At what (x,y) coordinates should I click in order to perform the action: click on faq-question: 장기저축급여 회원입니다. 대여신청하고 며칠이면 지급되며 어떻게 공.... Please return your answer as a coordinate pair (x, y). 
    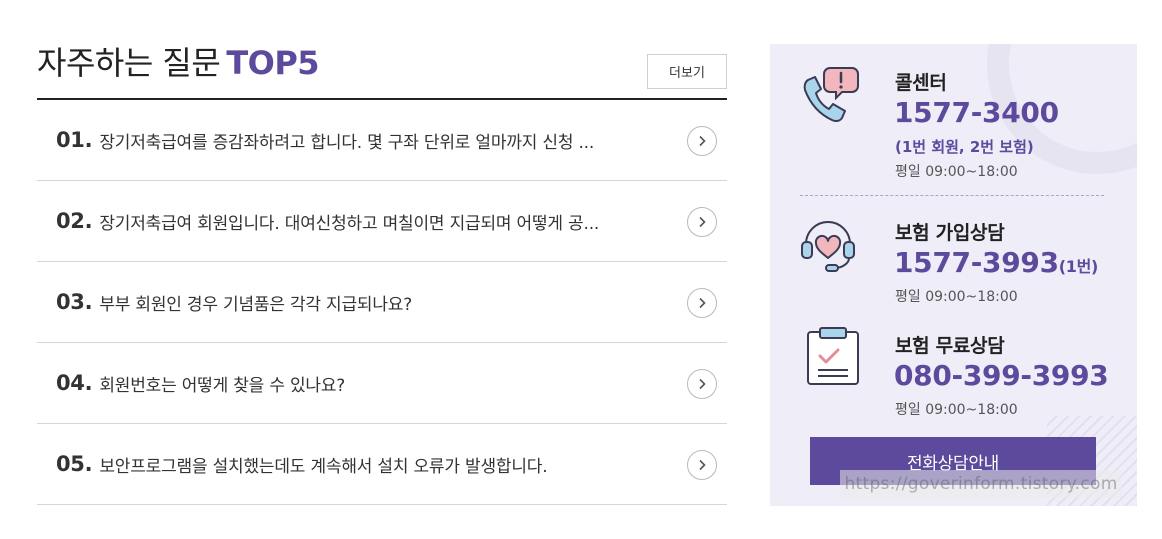
    Looking at the image, I should click on (386, 221).